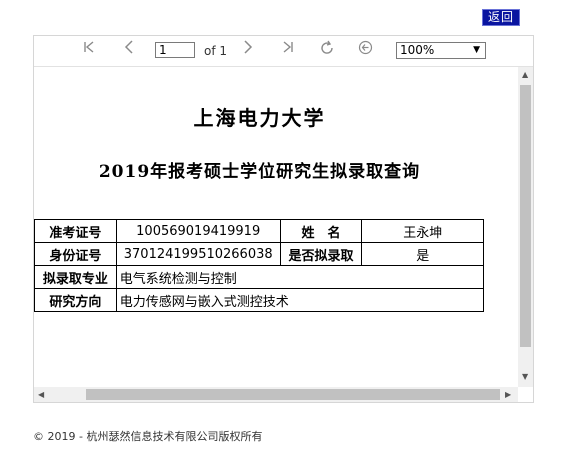 This screenshot has height=462, width=574. What do you see at coordinates (175, 50) in the screenshot?
I see `page-number-input` at bounding box center [175, 50].